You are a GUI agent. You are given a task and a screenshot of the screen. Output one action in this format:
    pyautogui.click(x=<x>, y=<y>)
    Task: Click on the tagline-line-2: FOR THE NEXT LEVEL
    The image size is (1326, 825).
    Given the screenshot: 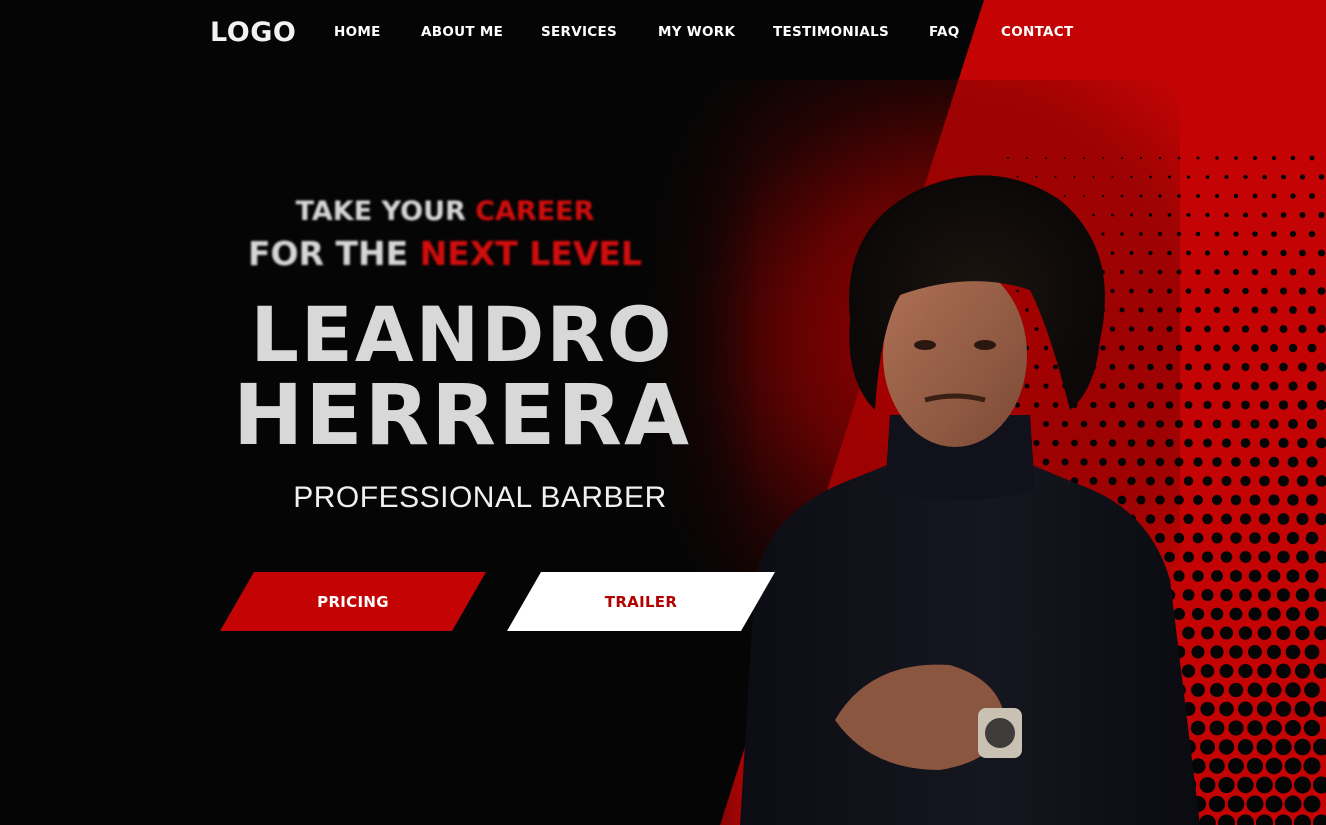 What is the action you would take?
    pyautogui.click(x=445, y=253)
    